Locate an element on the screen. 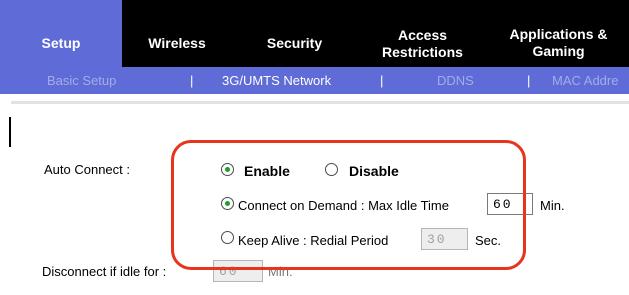 The image size is (629, 295). enable-radio is located at coordinates (227, 169).